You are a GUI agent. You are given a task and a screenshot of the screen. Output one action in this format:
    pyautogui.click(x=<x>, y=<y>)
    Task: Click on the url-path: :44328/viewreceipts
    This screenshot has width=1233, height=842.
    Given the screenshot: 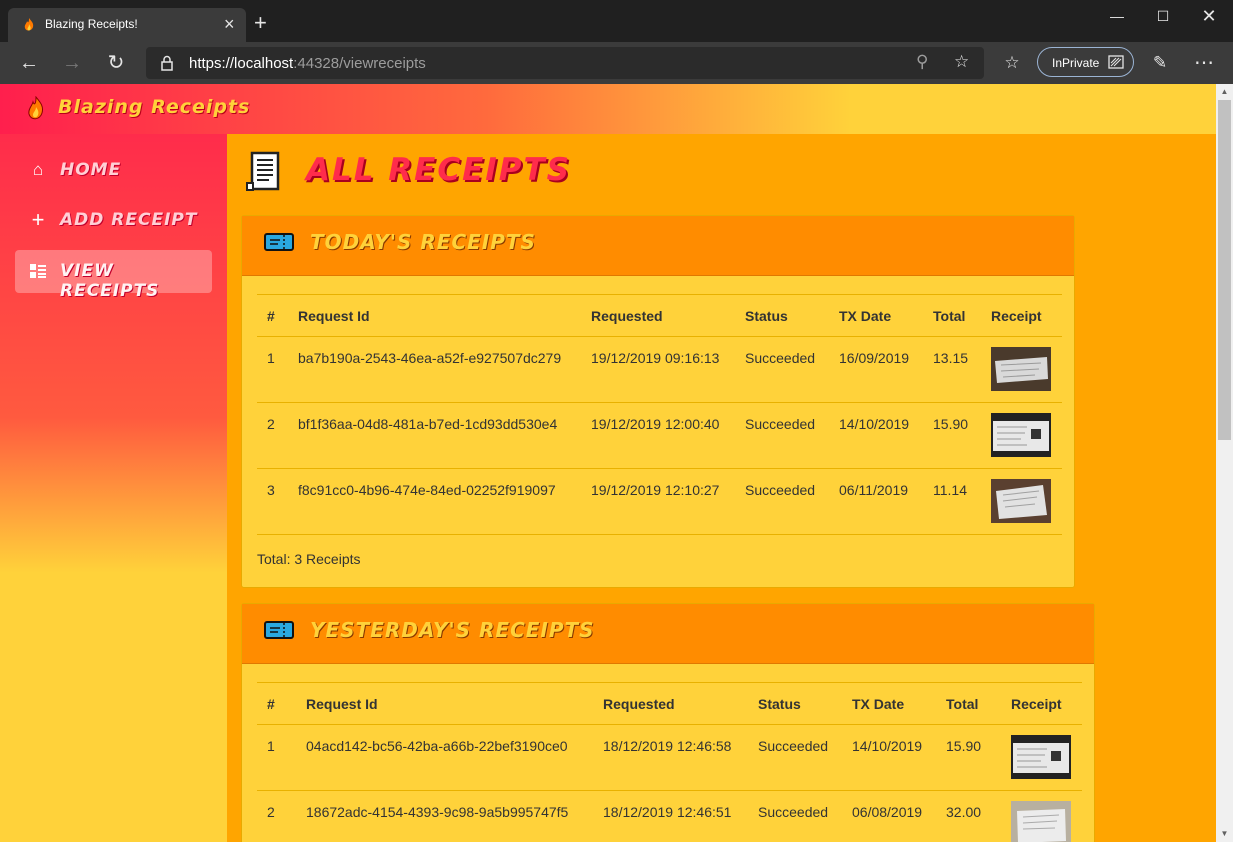 What is the action you would take?
    pyautogui.click(x=359, y=63)
    